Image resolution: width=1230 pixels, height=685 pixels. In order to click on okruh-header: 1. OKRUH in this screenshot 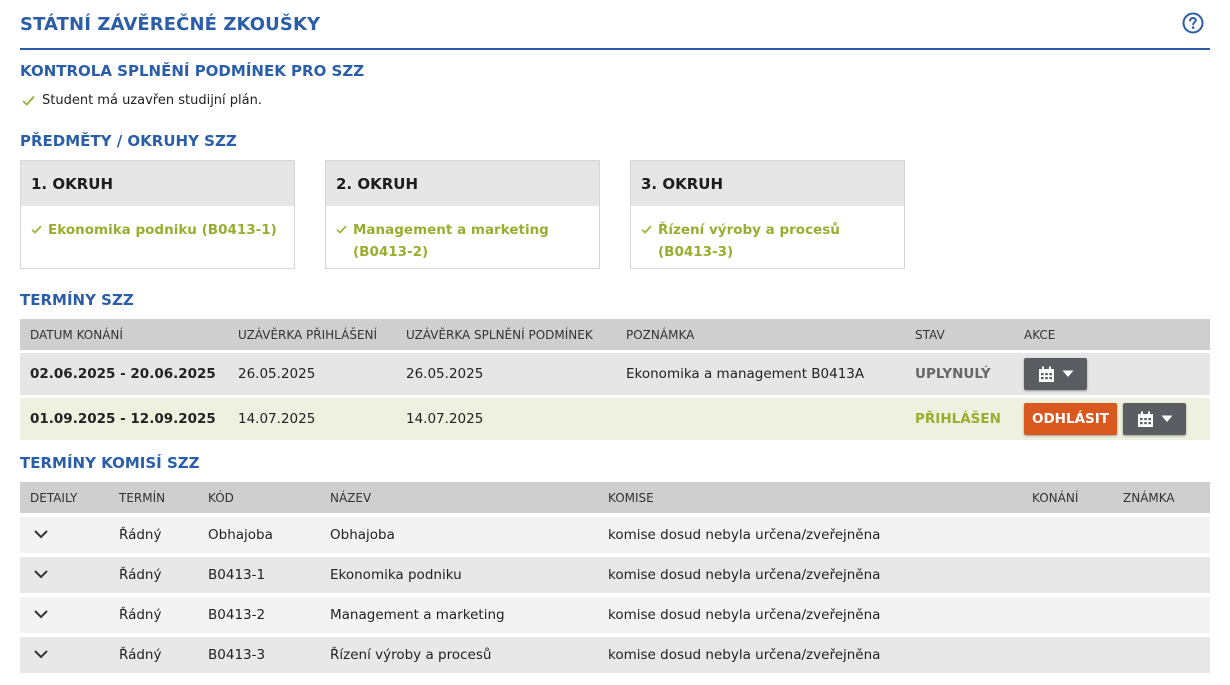, I will do `click(157, 183)`.